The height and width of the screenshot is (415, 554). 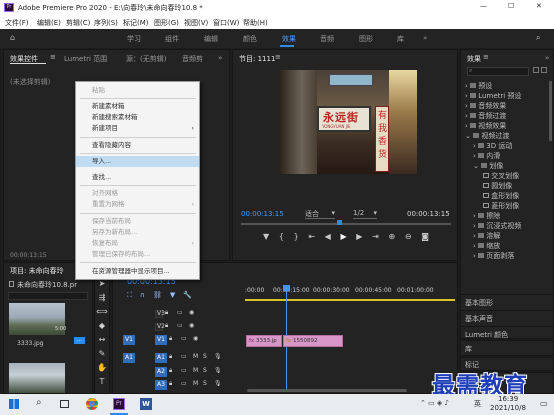 What do you see at coordinates (391, 236) in the screenshot?
I see `lift-icon: ⊕` at bounding box center [391, 236].